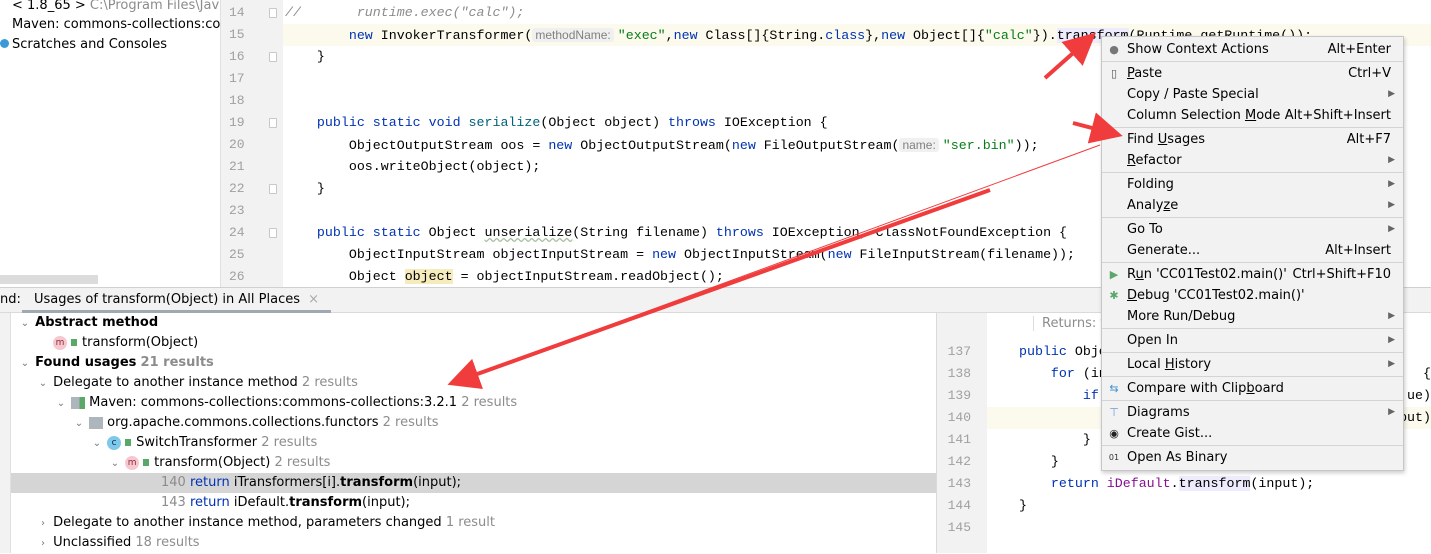  Describe the element at coordinates (1391, 364) in the screenshot. I see `submenu-arrow-icon: ▶` at that location.